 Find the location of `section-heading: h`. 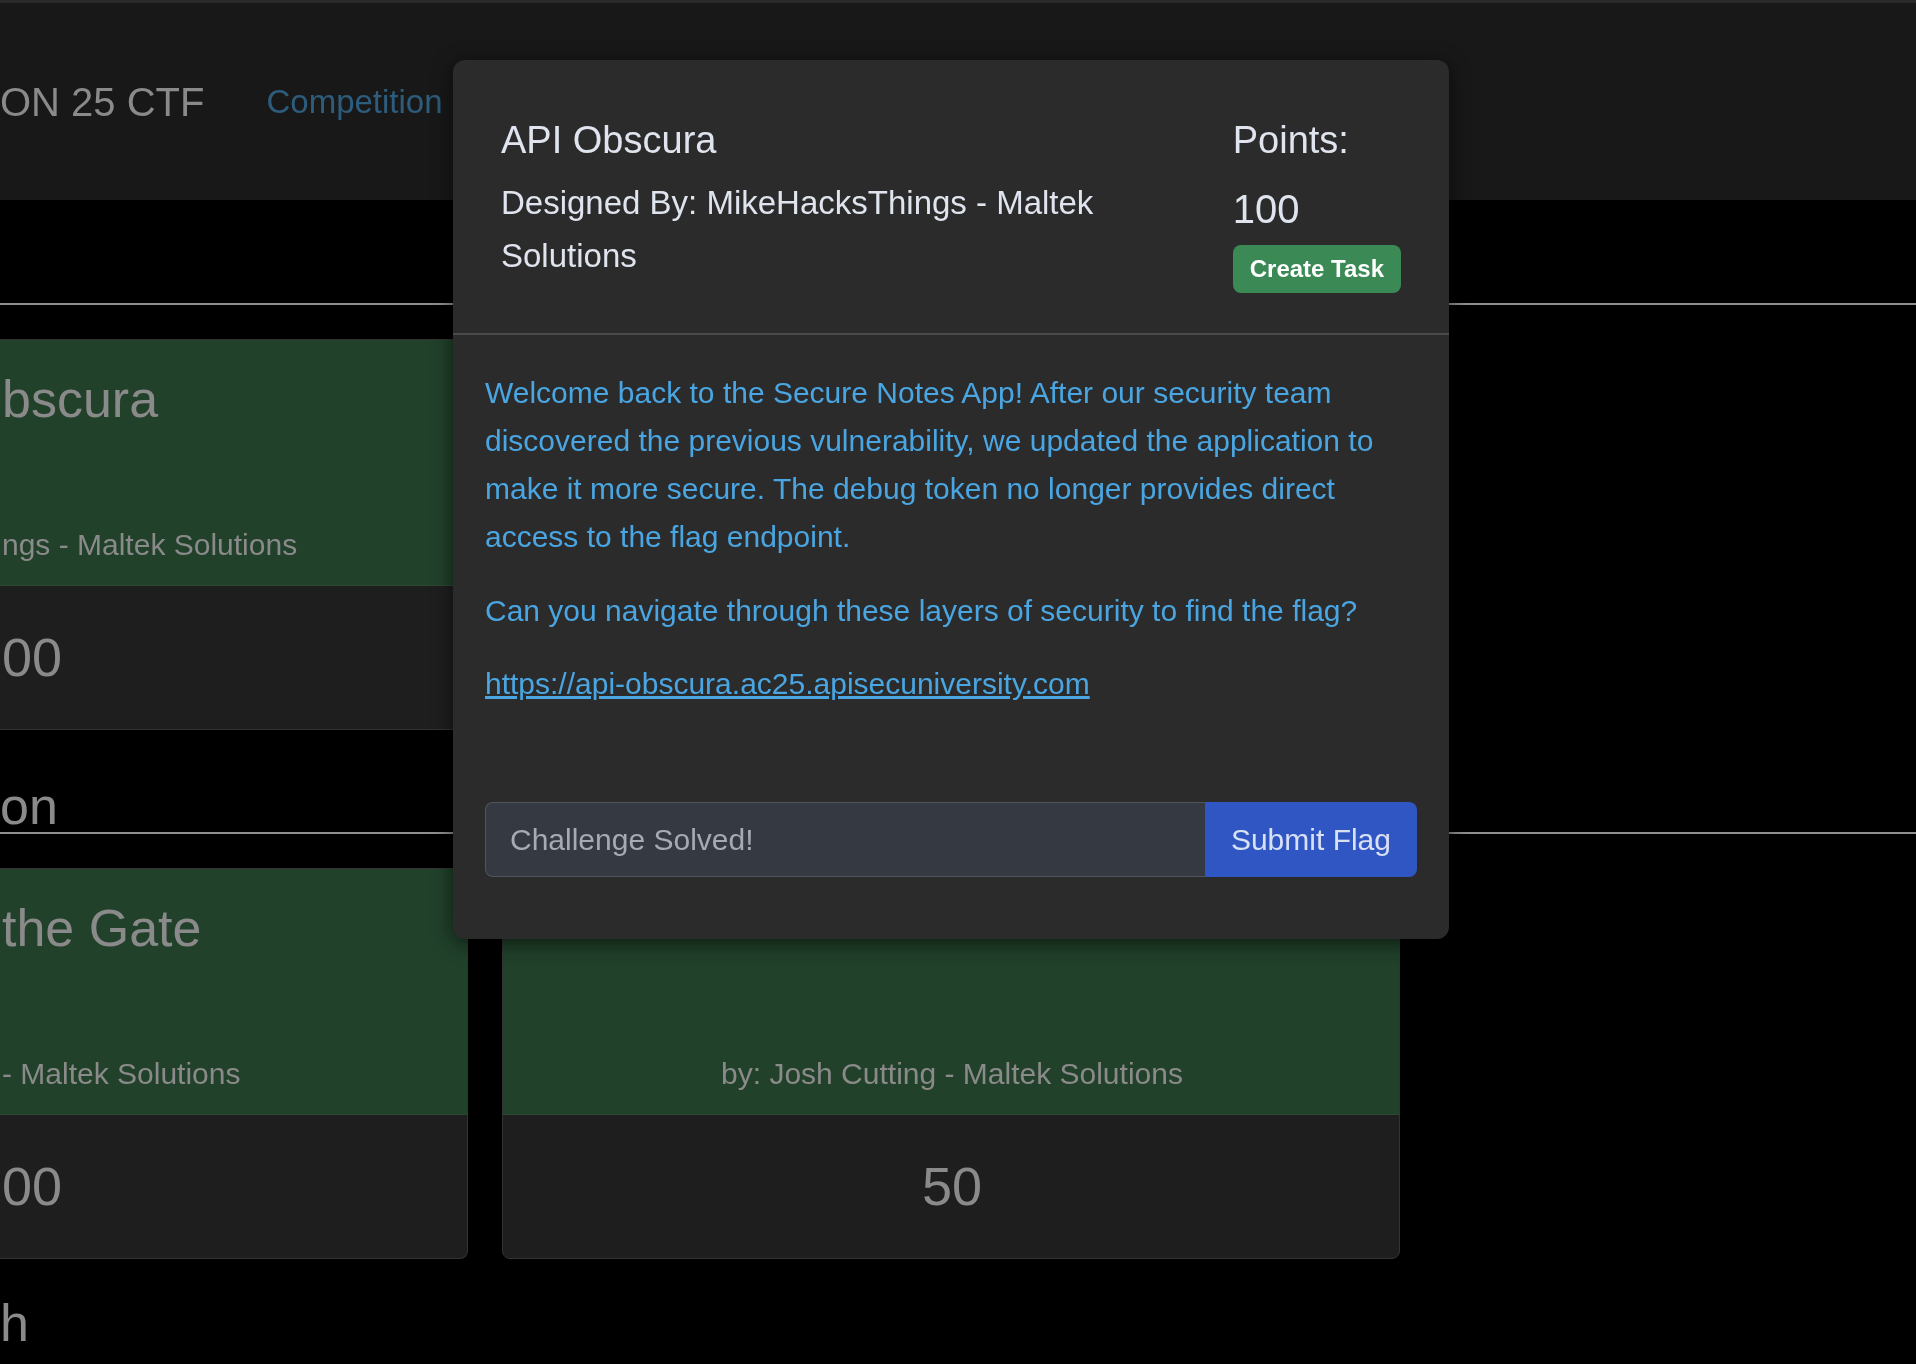

section-heading: h is located at coordinates (15, 1323).